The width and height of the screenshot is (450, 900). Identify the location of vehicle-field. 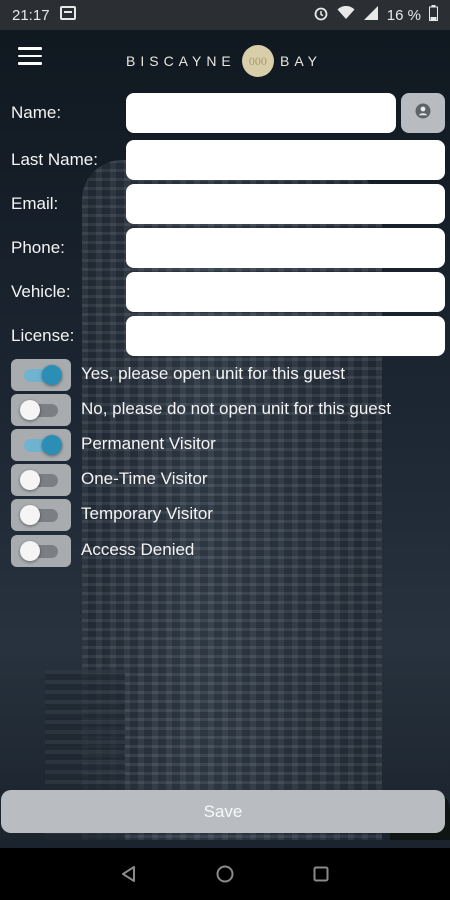
(285, 292).